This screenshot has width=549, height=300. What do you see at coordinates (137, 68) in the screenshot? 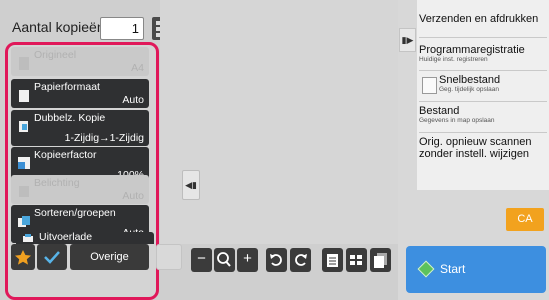
I see `function-value: A4` at bounding box center [137, 68].